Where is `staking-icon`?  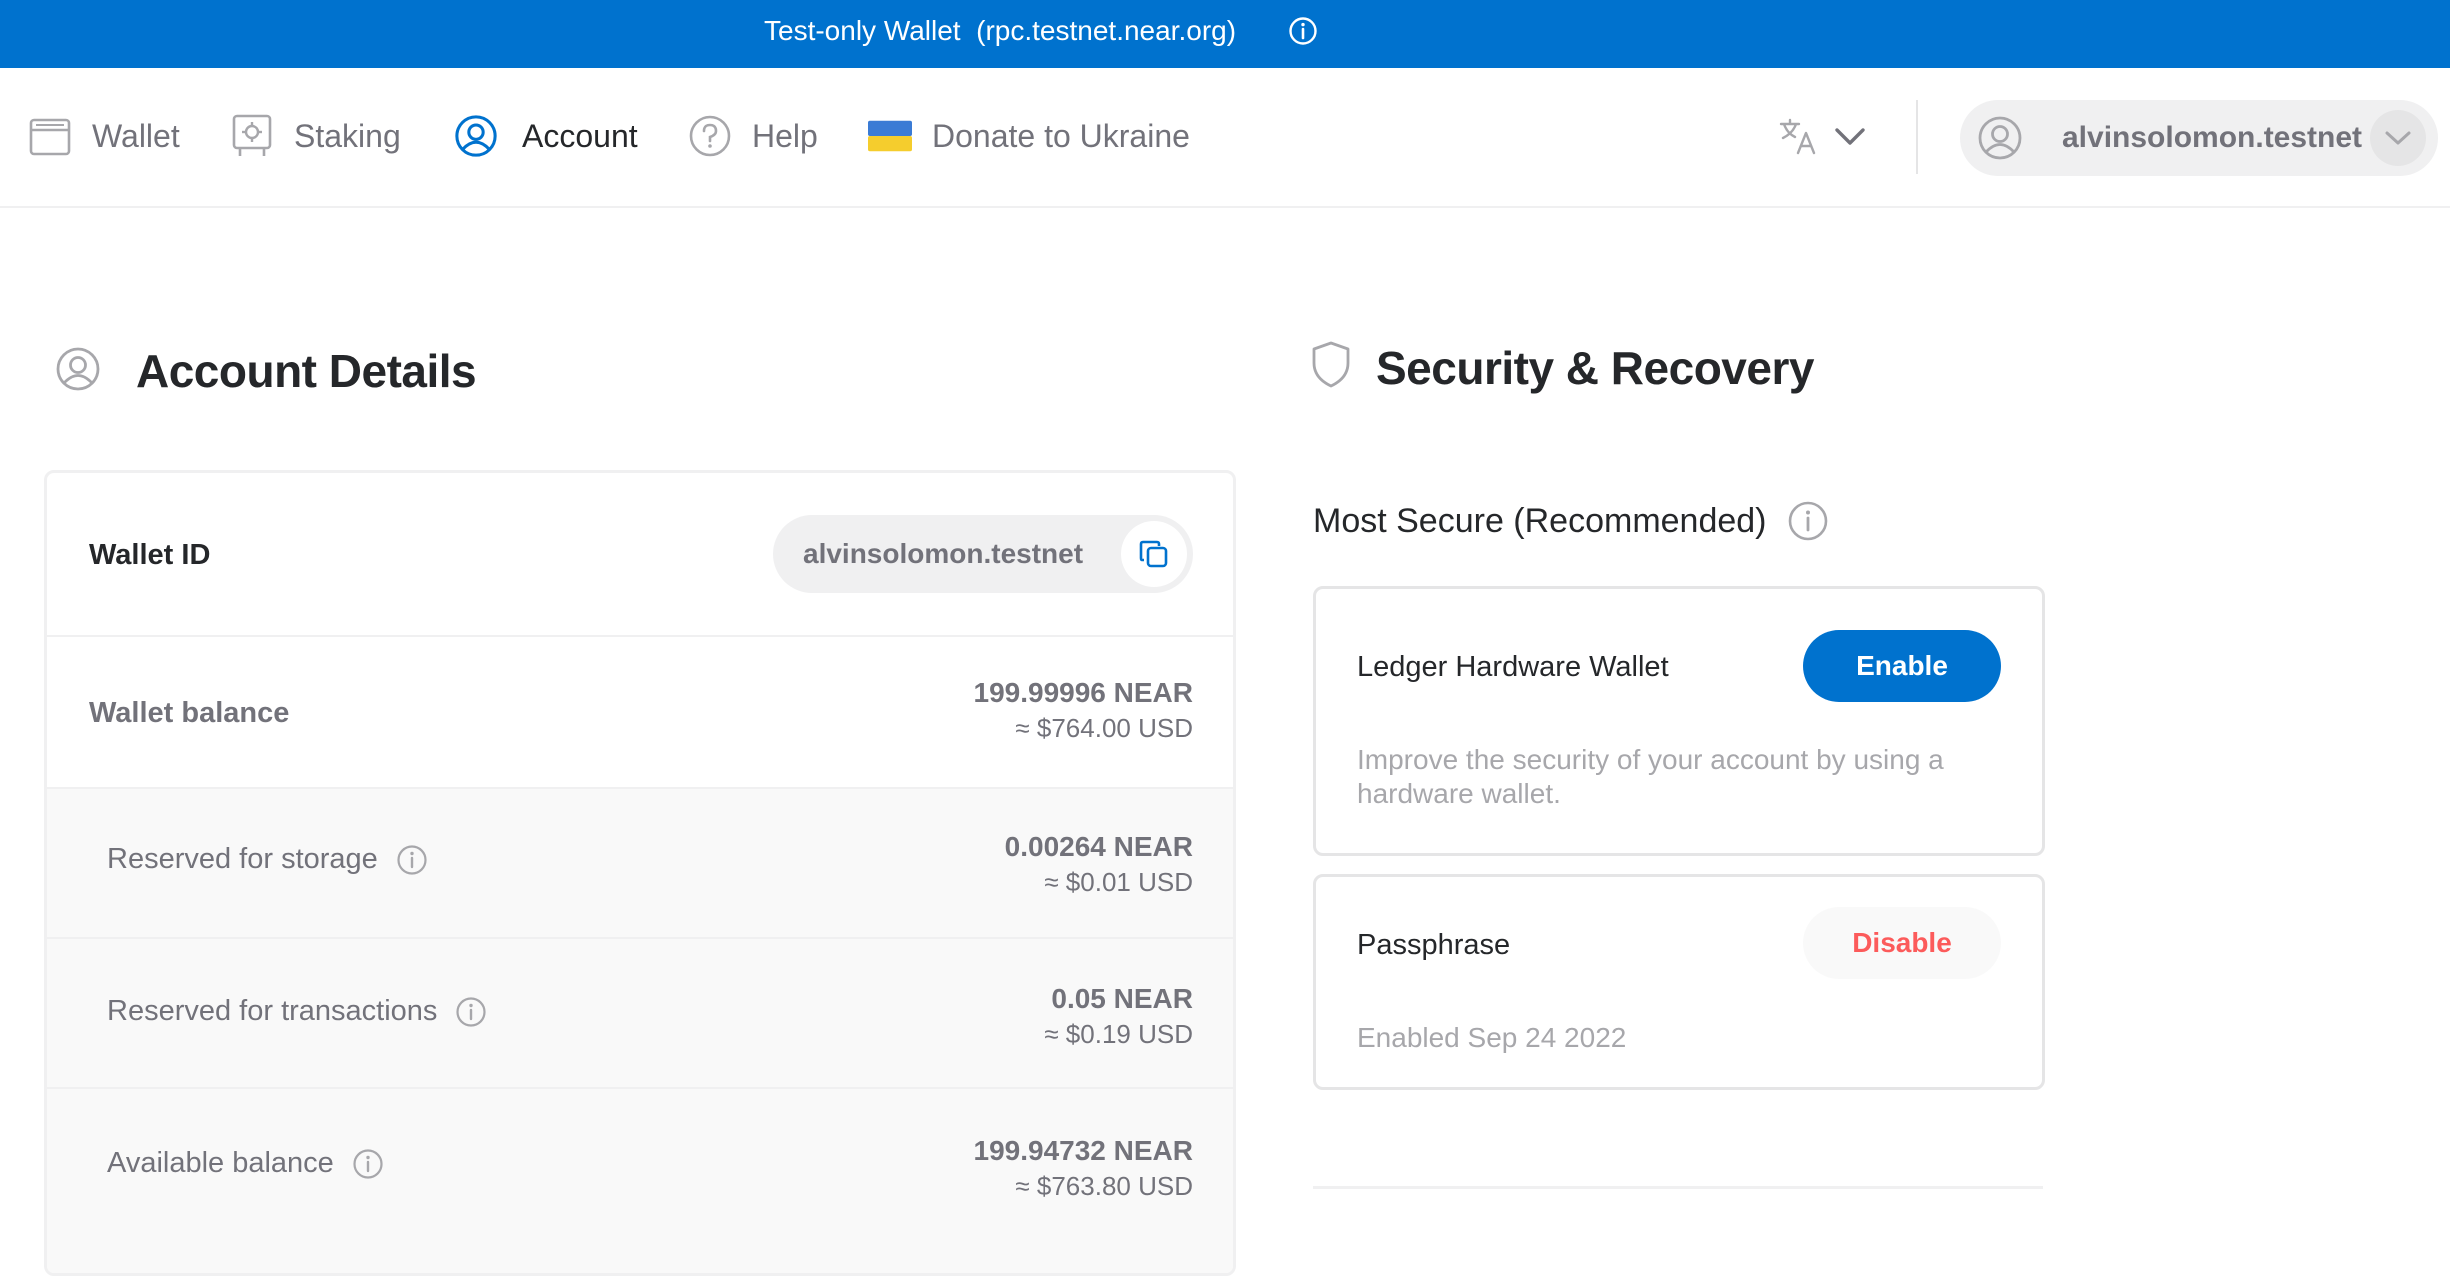
staking-icon is located at coordinates (252, 136).